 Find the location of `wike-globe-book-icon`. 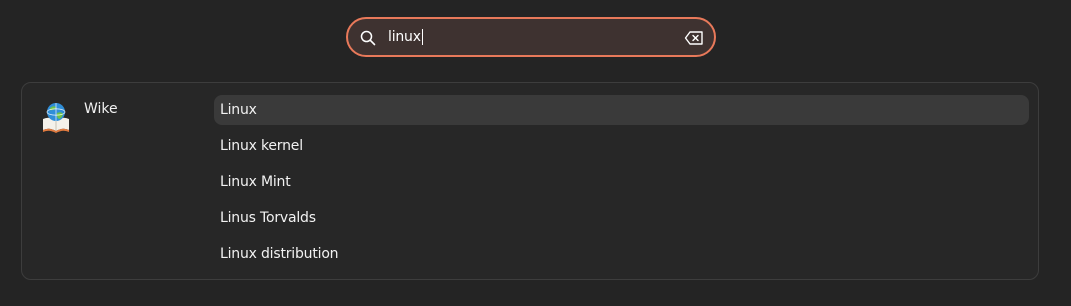

wike-globe-book-icon is located at coordinates (56, 117).